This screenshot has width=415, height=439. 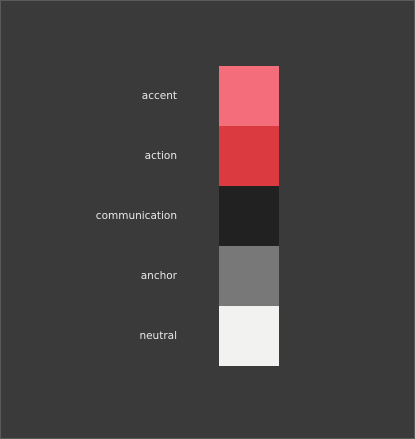 I want to click on swatch-label-accent: accent, so click(x=159, y=96).